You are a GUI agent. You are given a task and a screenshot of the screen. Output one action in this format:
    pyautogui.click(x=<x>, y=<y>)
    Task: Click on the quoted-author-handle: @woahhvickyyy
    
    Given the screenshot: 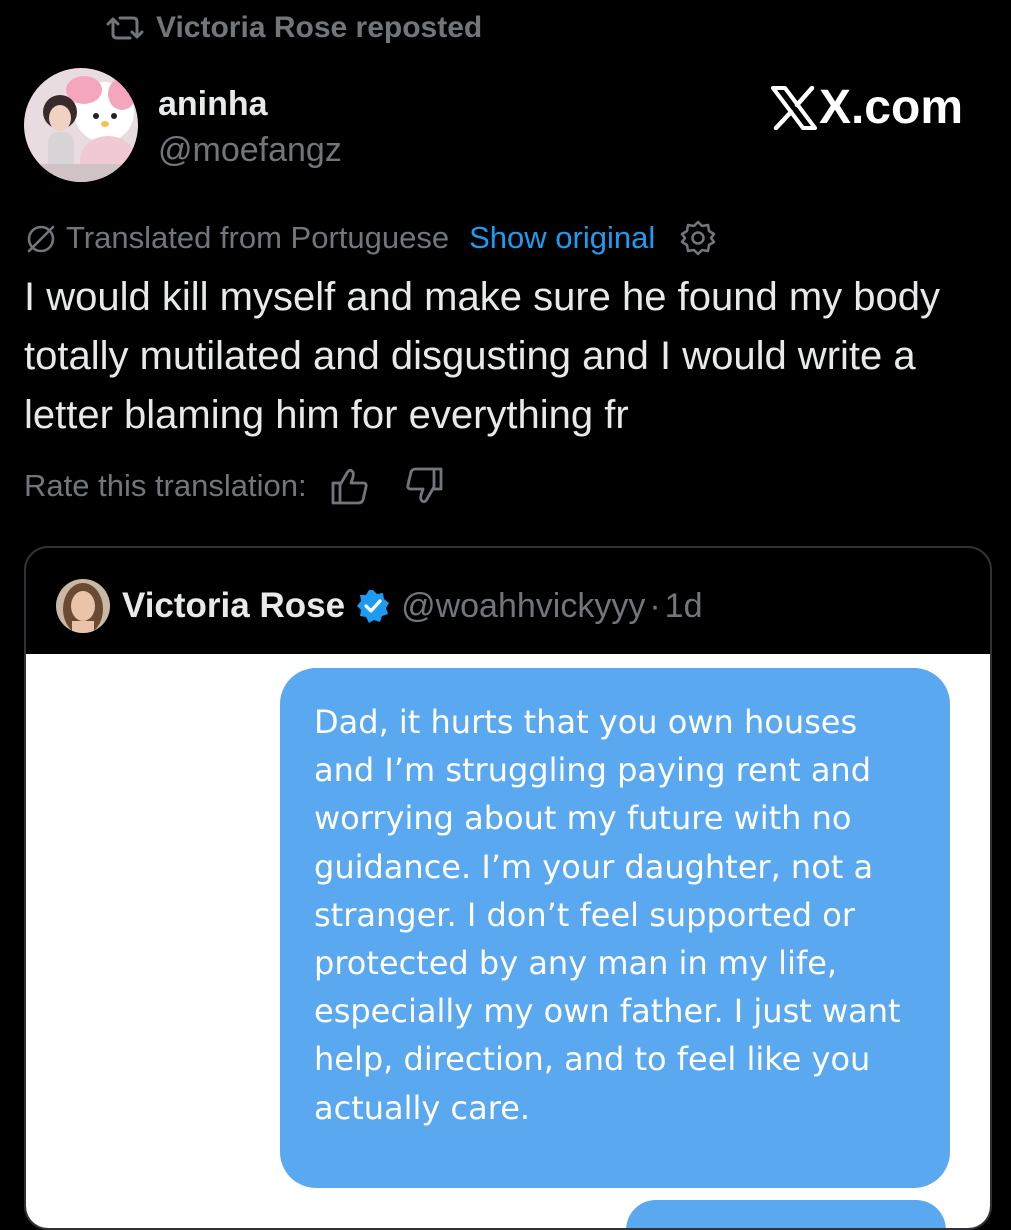 What is the action you would take?
    pyautogui.click(x=523, y=606)
    